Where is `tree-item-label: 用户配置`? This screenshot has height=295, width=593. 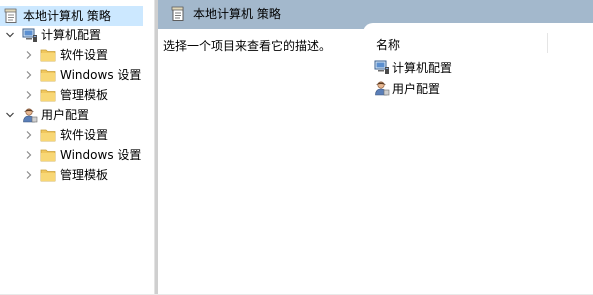 tree-item-label: 用户配置 is located at coordinates (65, 115).